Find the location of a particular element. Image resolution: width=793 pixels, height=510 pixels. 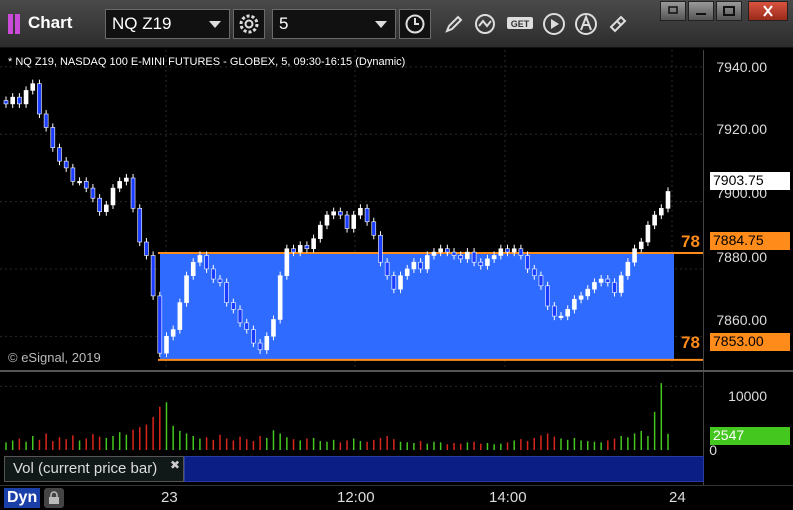

range-box is located at coordinates (417, 306).